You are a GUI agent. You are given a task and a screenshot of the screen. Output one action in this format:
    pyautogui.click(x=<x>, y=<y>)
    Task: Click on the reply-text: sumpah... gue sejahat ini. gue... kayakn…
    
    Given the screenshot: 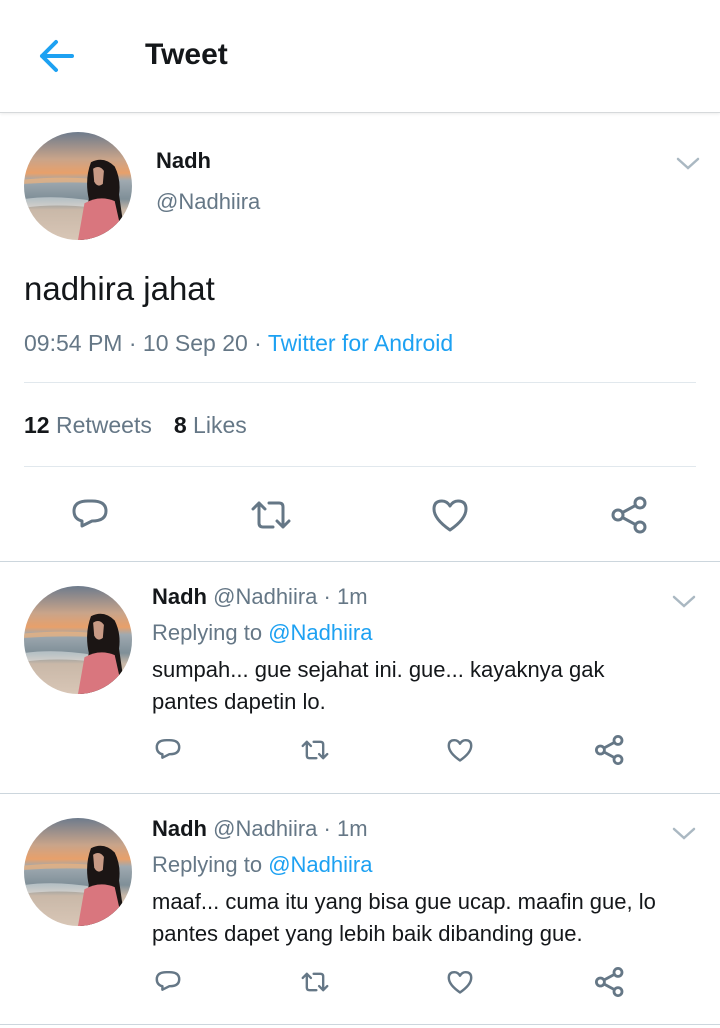 What is the action you would take?
    pyautogui.click(x=378, y=685)
    